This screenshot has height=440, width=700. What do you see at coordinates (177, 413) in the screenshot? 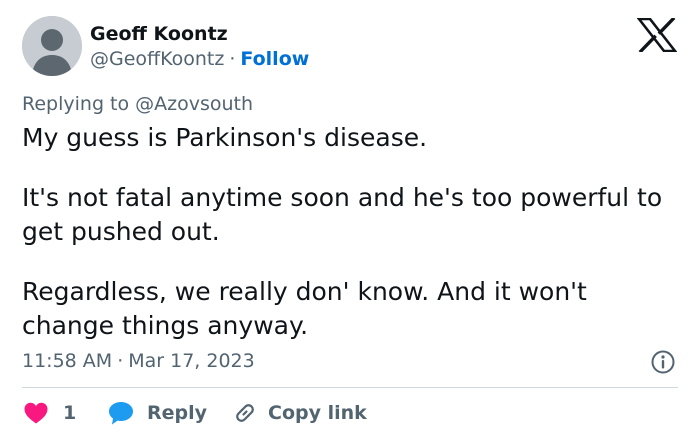
I see `reply-label: Reply` at bounding box center [177, 413].